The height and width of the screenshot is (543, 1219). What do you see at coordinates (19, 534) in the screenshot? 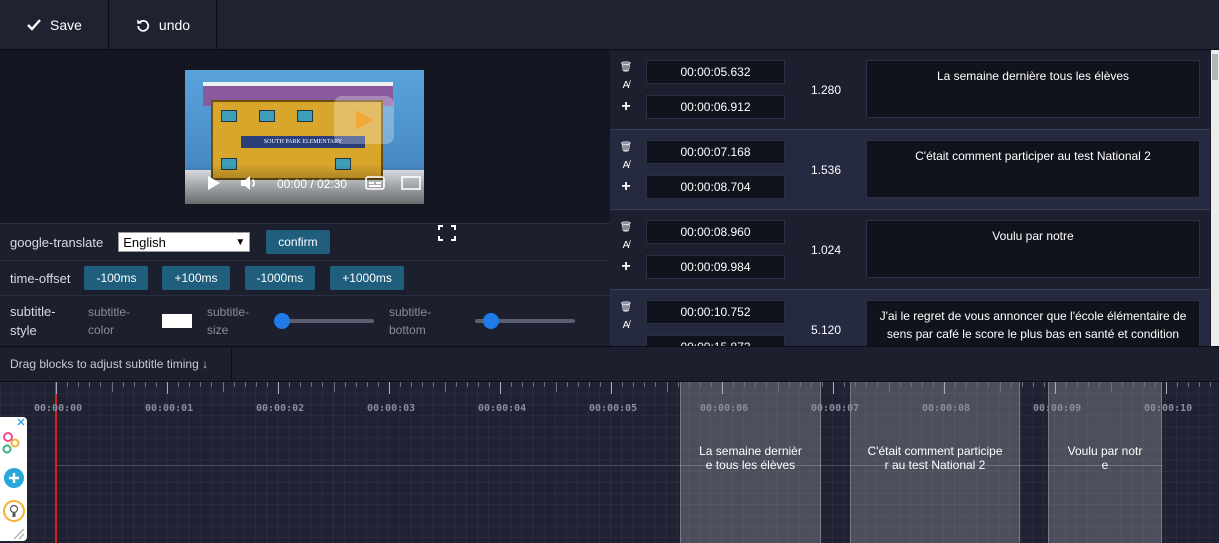
I see `resize-handle-icon` at bounding box center [19, 534].